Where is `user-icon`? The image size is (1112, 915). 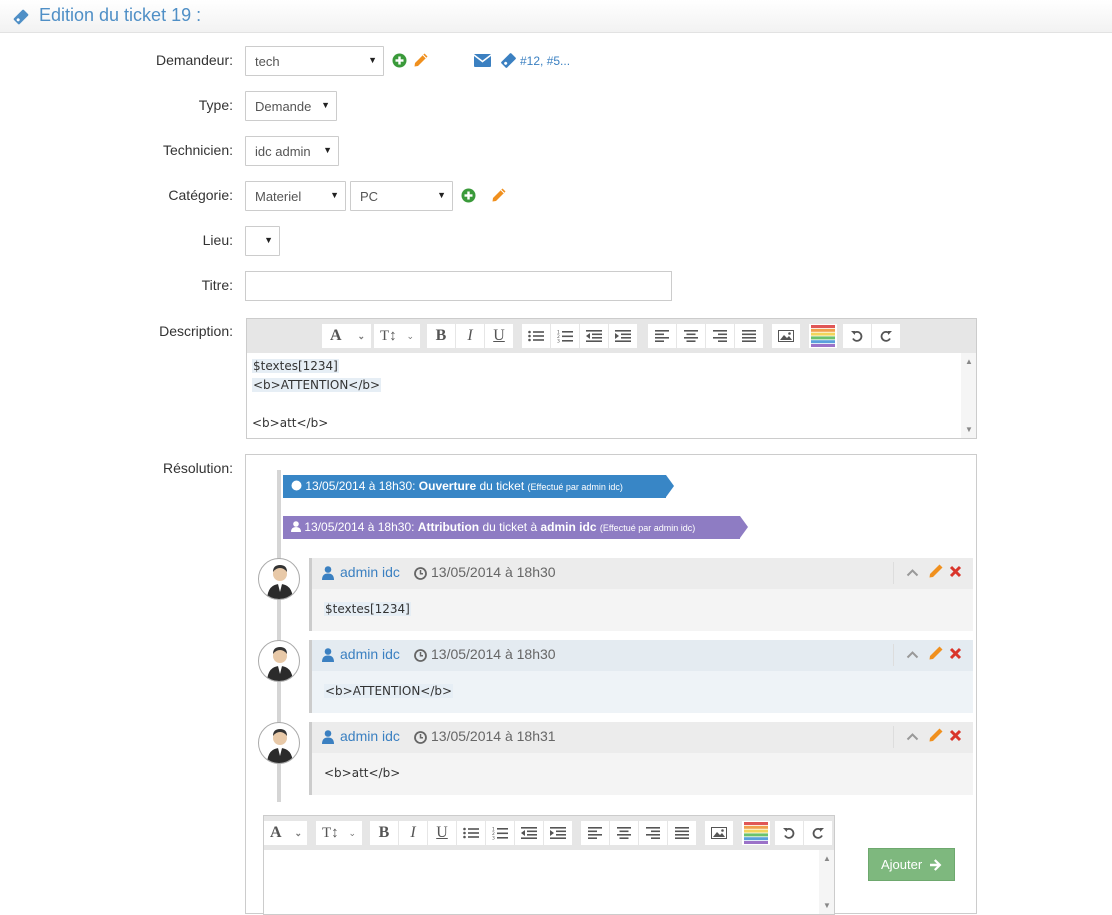
user-icon is located at coordinates (296, 526).